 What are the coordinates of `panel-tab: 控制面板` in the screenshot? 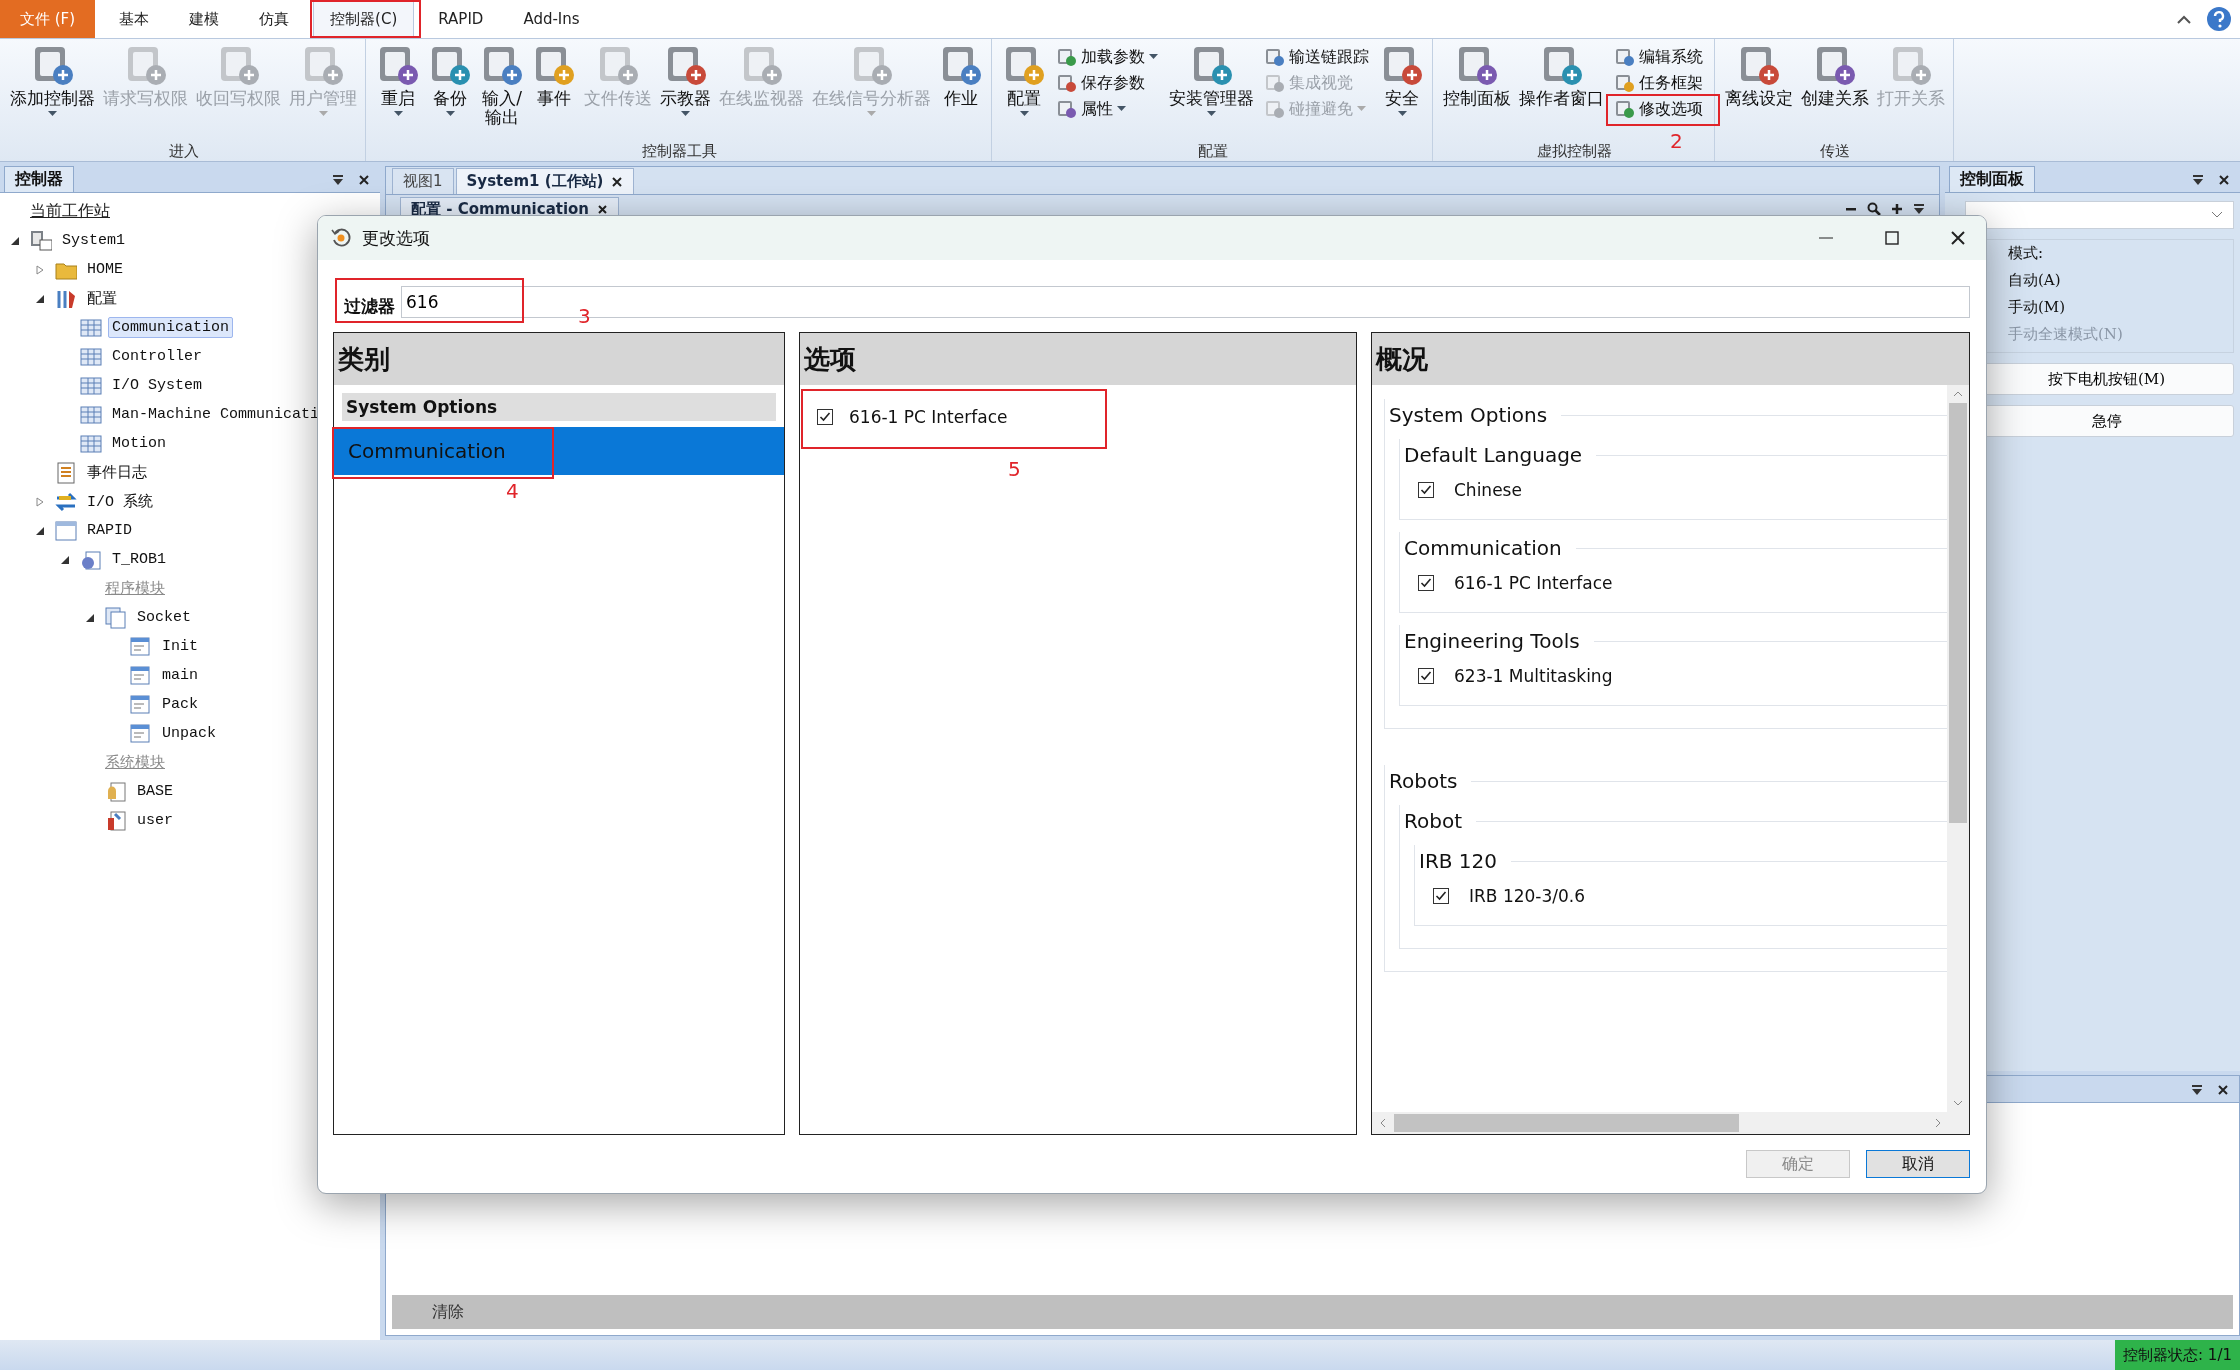 It's located at (1992, 179).